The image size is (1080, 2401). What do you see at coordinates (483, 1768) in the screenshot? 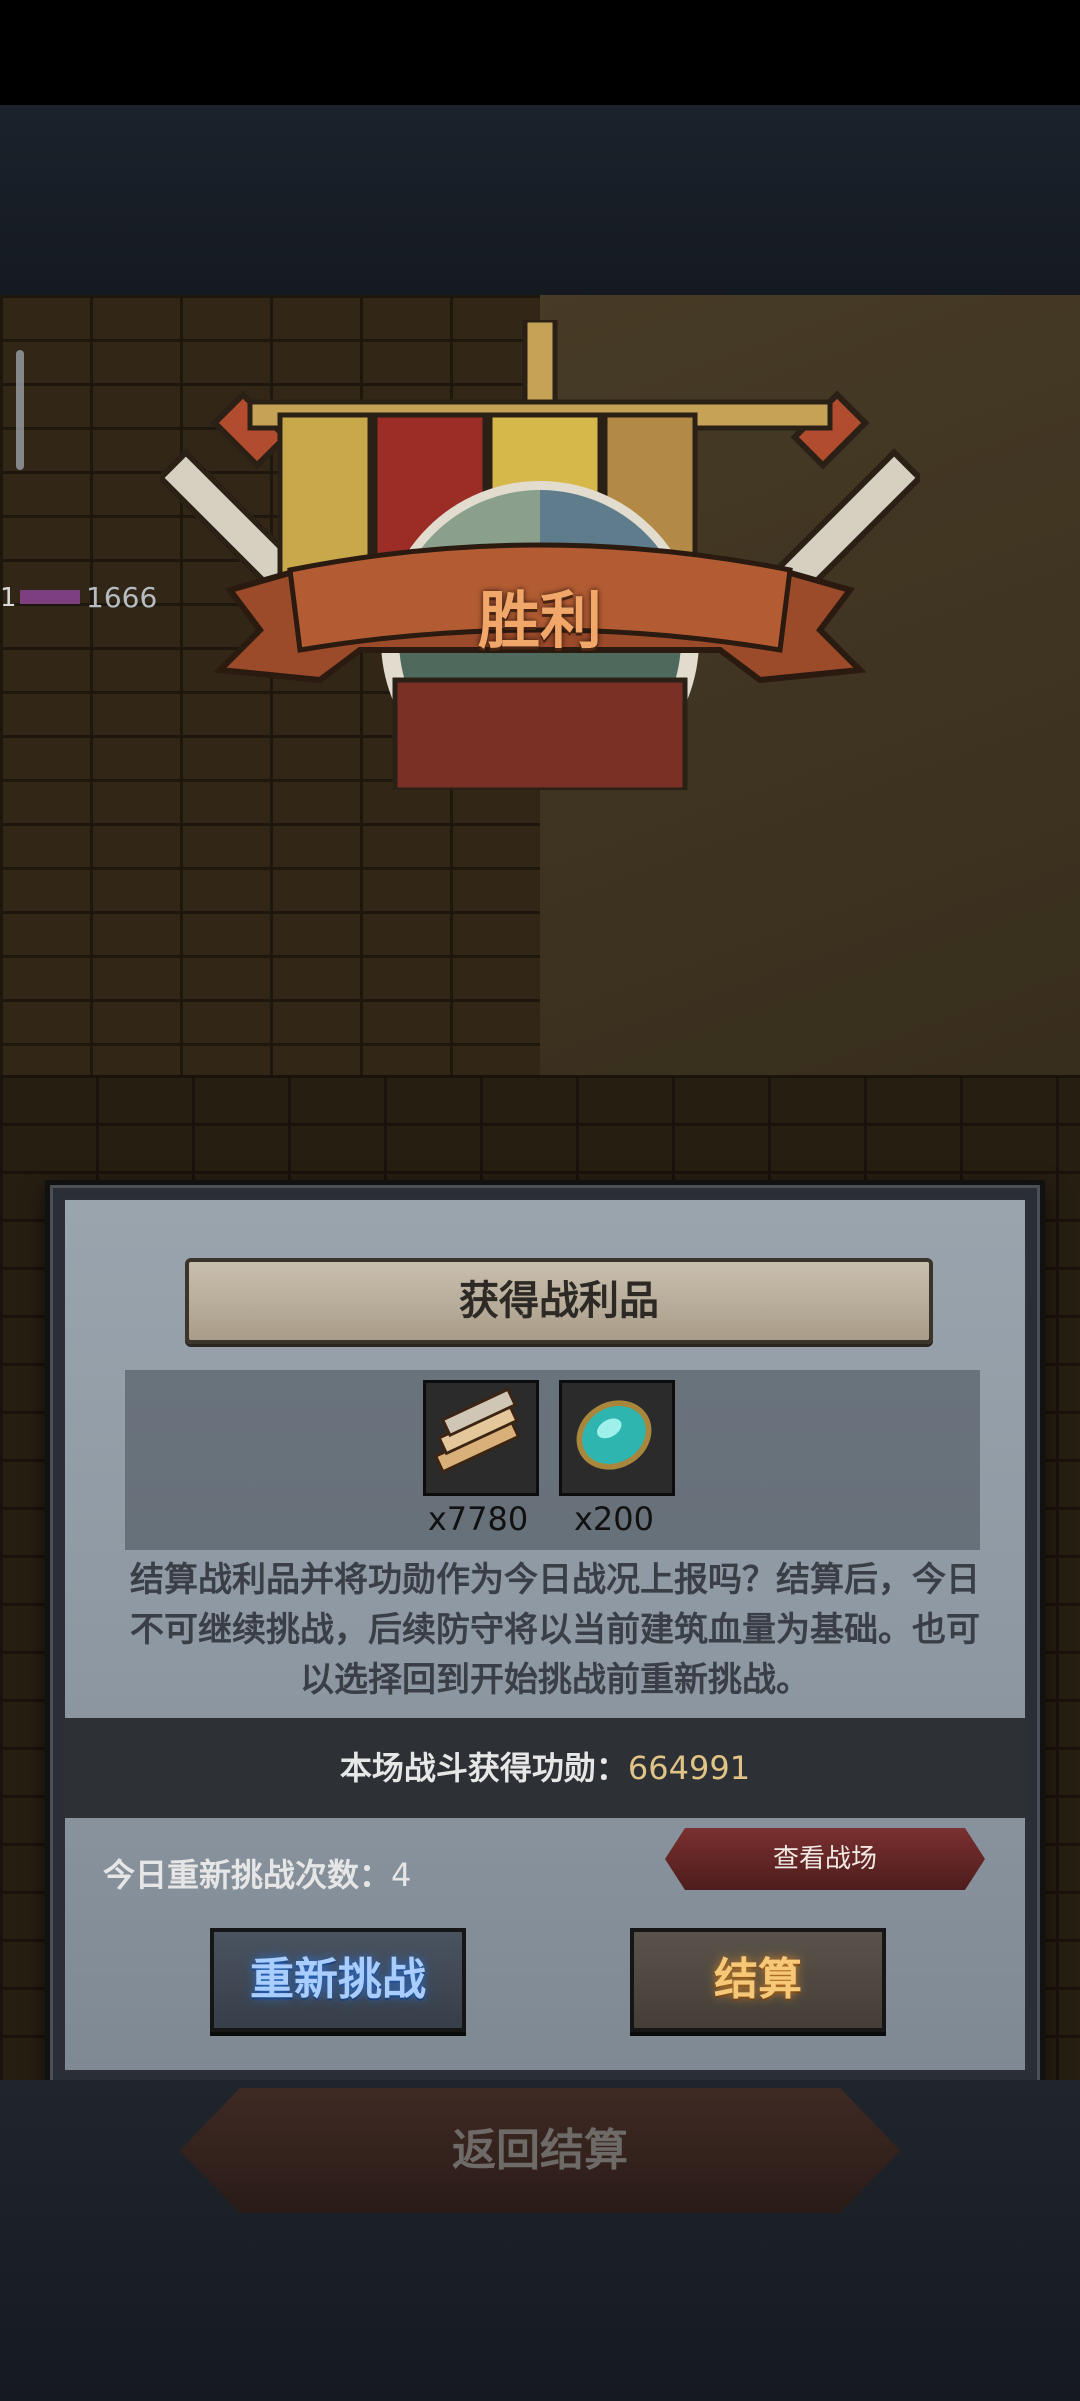
I see `merit-label: 本场战斗获得功勋：` at bounding box center [483, 1768].